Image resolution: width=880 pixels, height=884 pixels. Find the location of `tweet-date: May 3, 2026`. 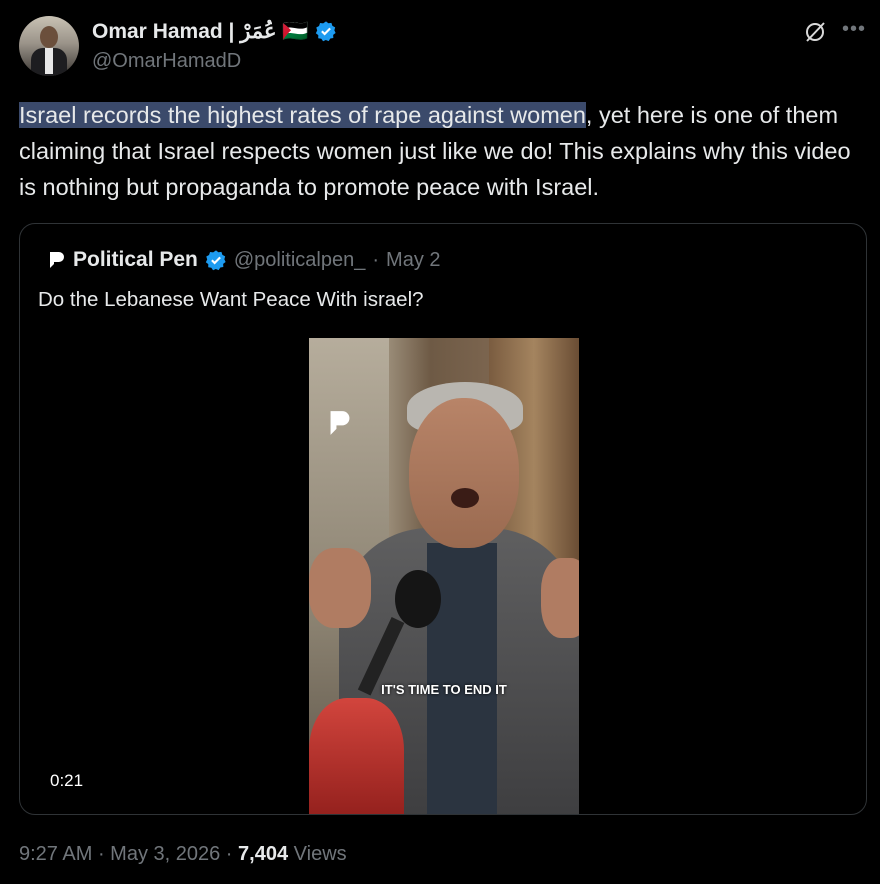

tweet-date: May 3, 2026 is located at coordinates (165, 854).